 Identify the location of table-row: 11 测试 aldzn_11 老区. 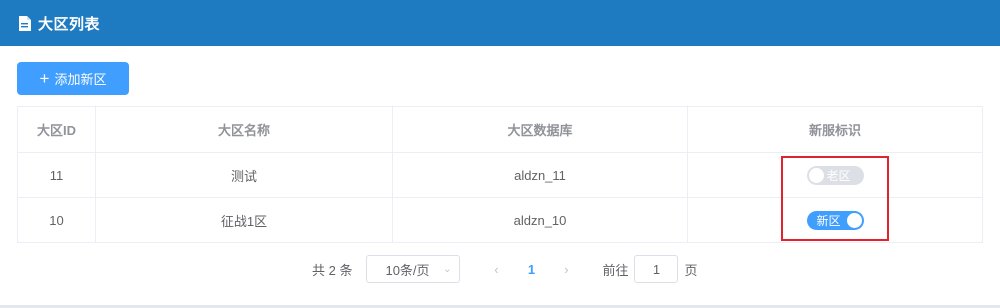
(500, 175).